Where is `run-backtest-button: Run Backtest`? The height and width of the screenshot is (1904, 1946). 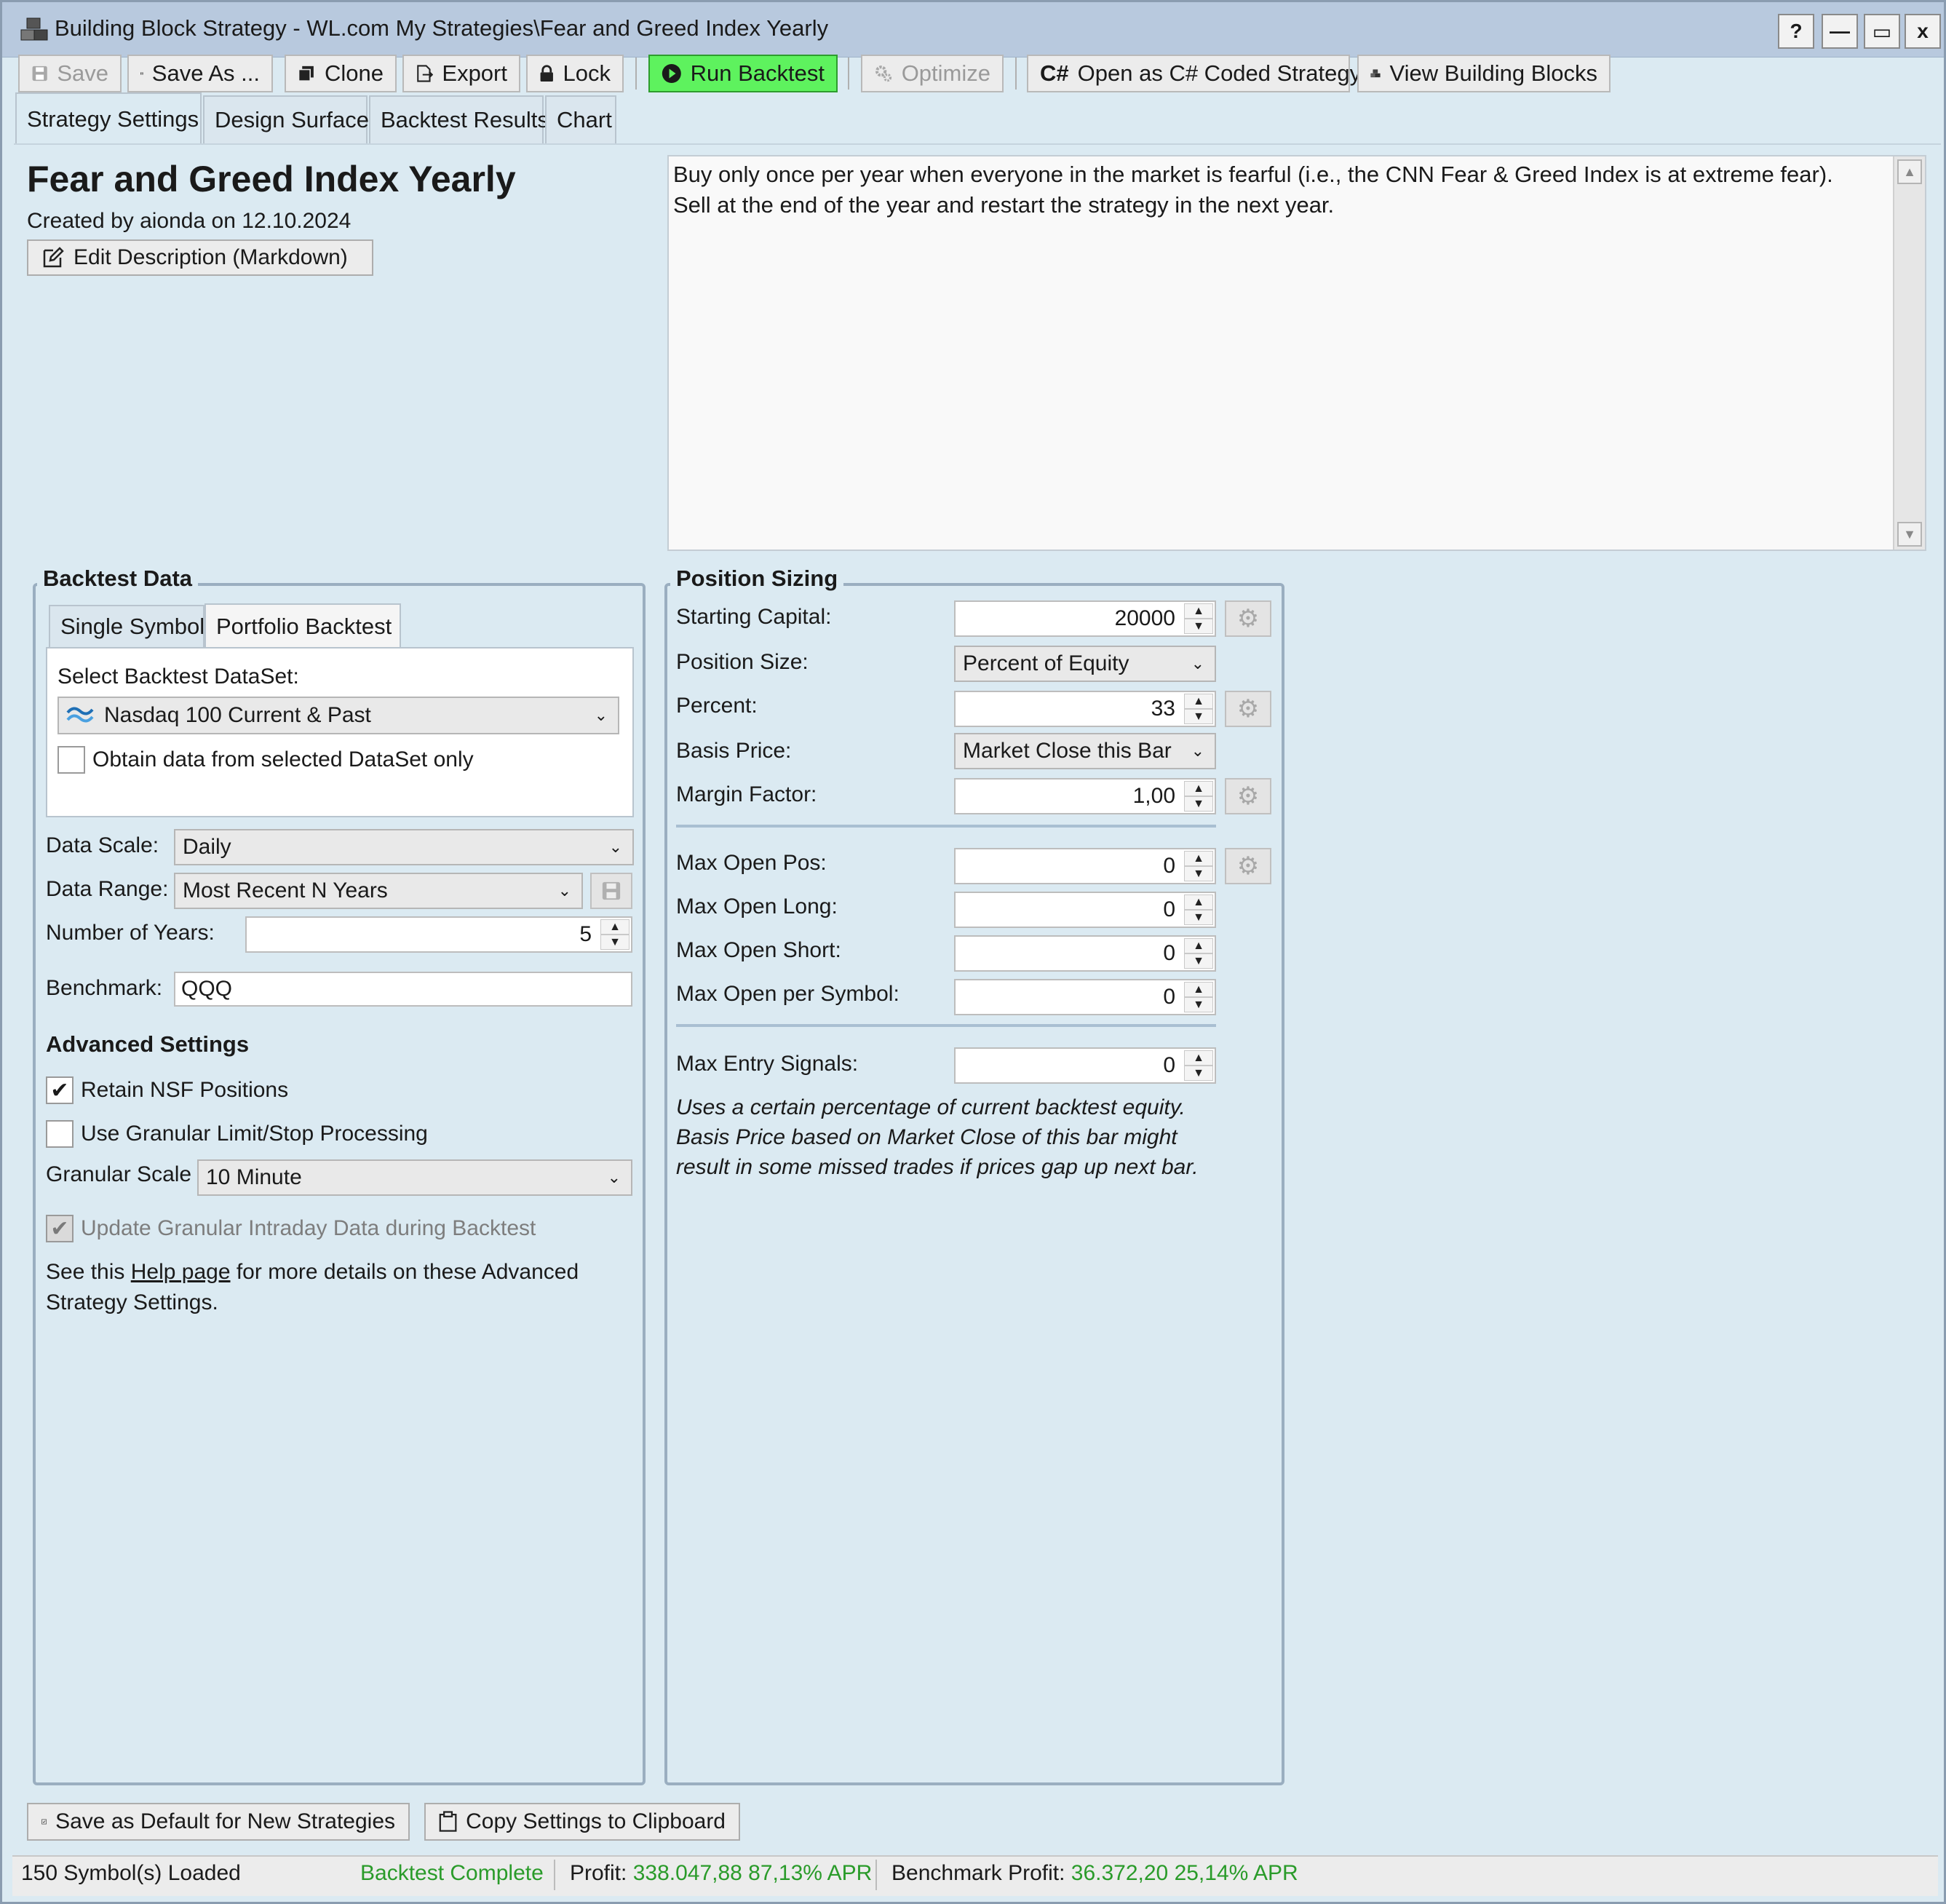 run-backtest-button: Run Backtest is located at coordinates (743, 73).